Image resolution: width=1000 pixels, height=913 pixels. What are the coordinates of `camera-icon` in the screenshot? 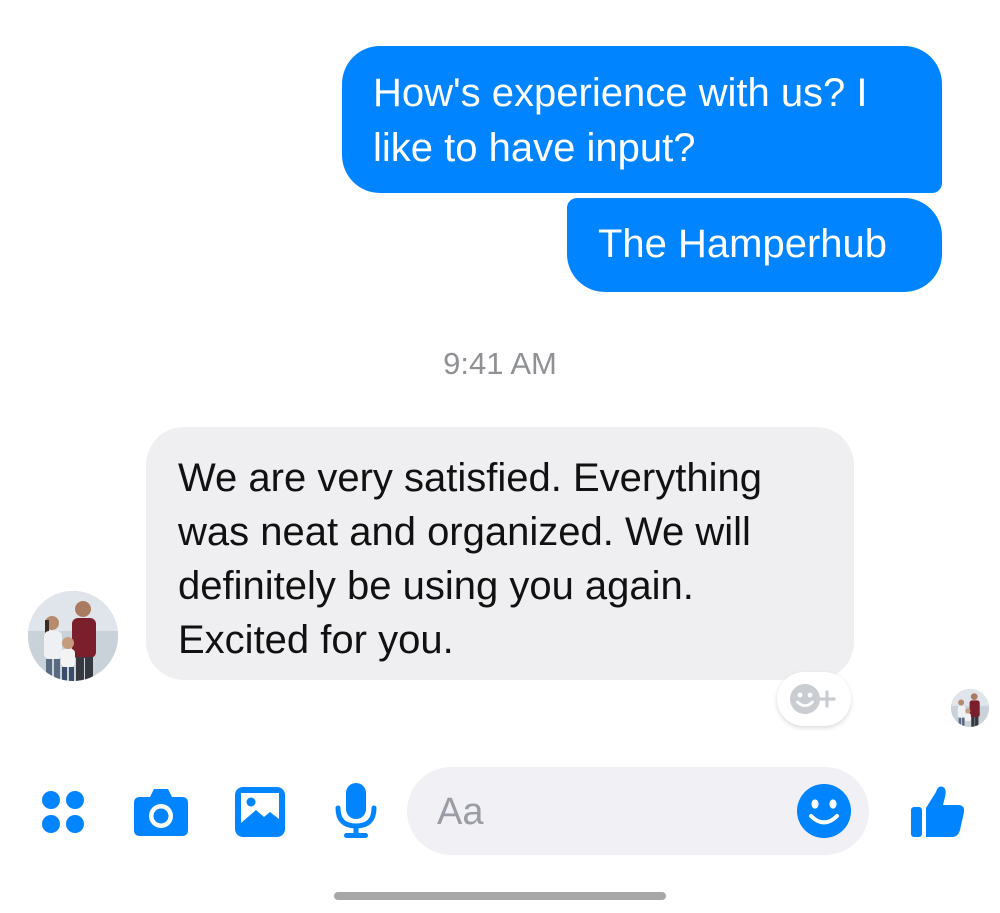 It's located at (161, 812).